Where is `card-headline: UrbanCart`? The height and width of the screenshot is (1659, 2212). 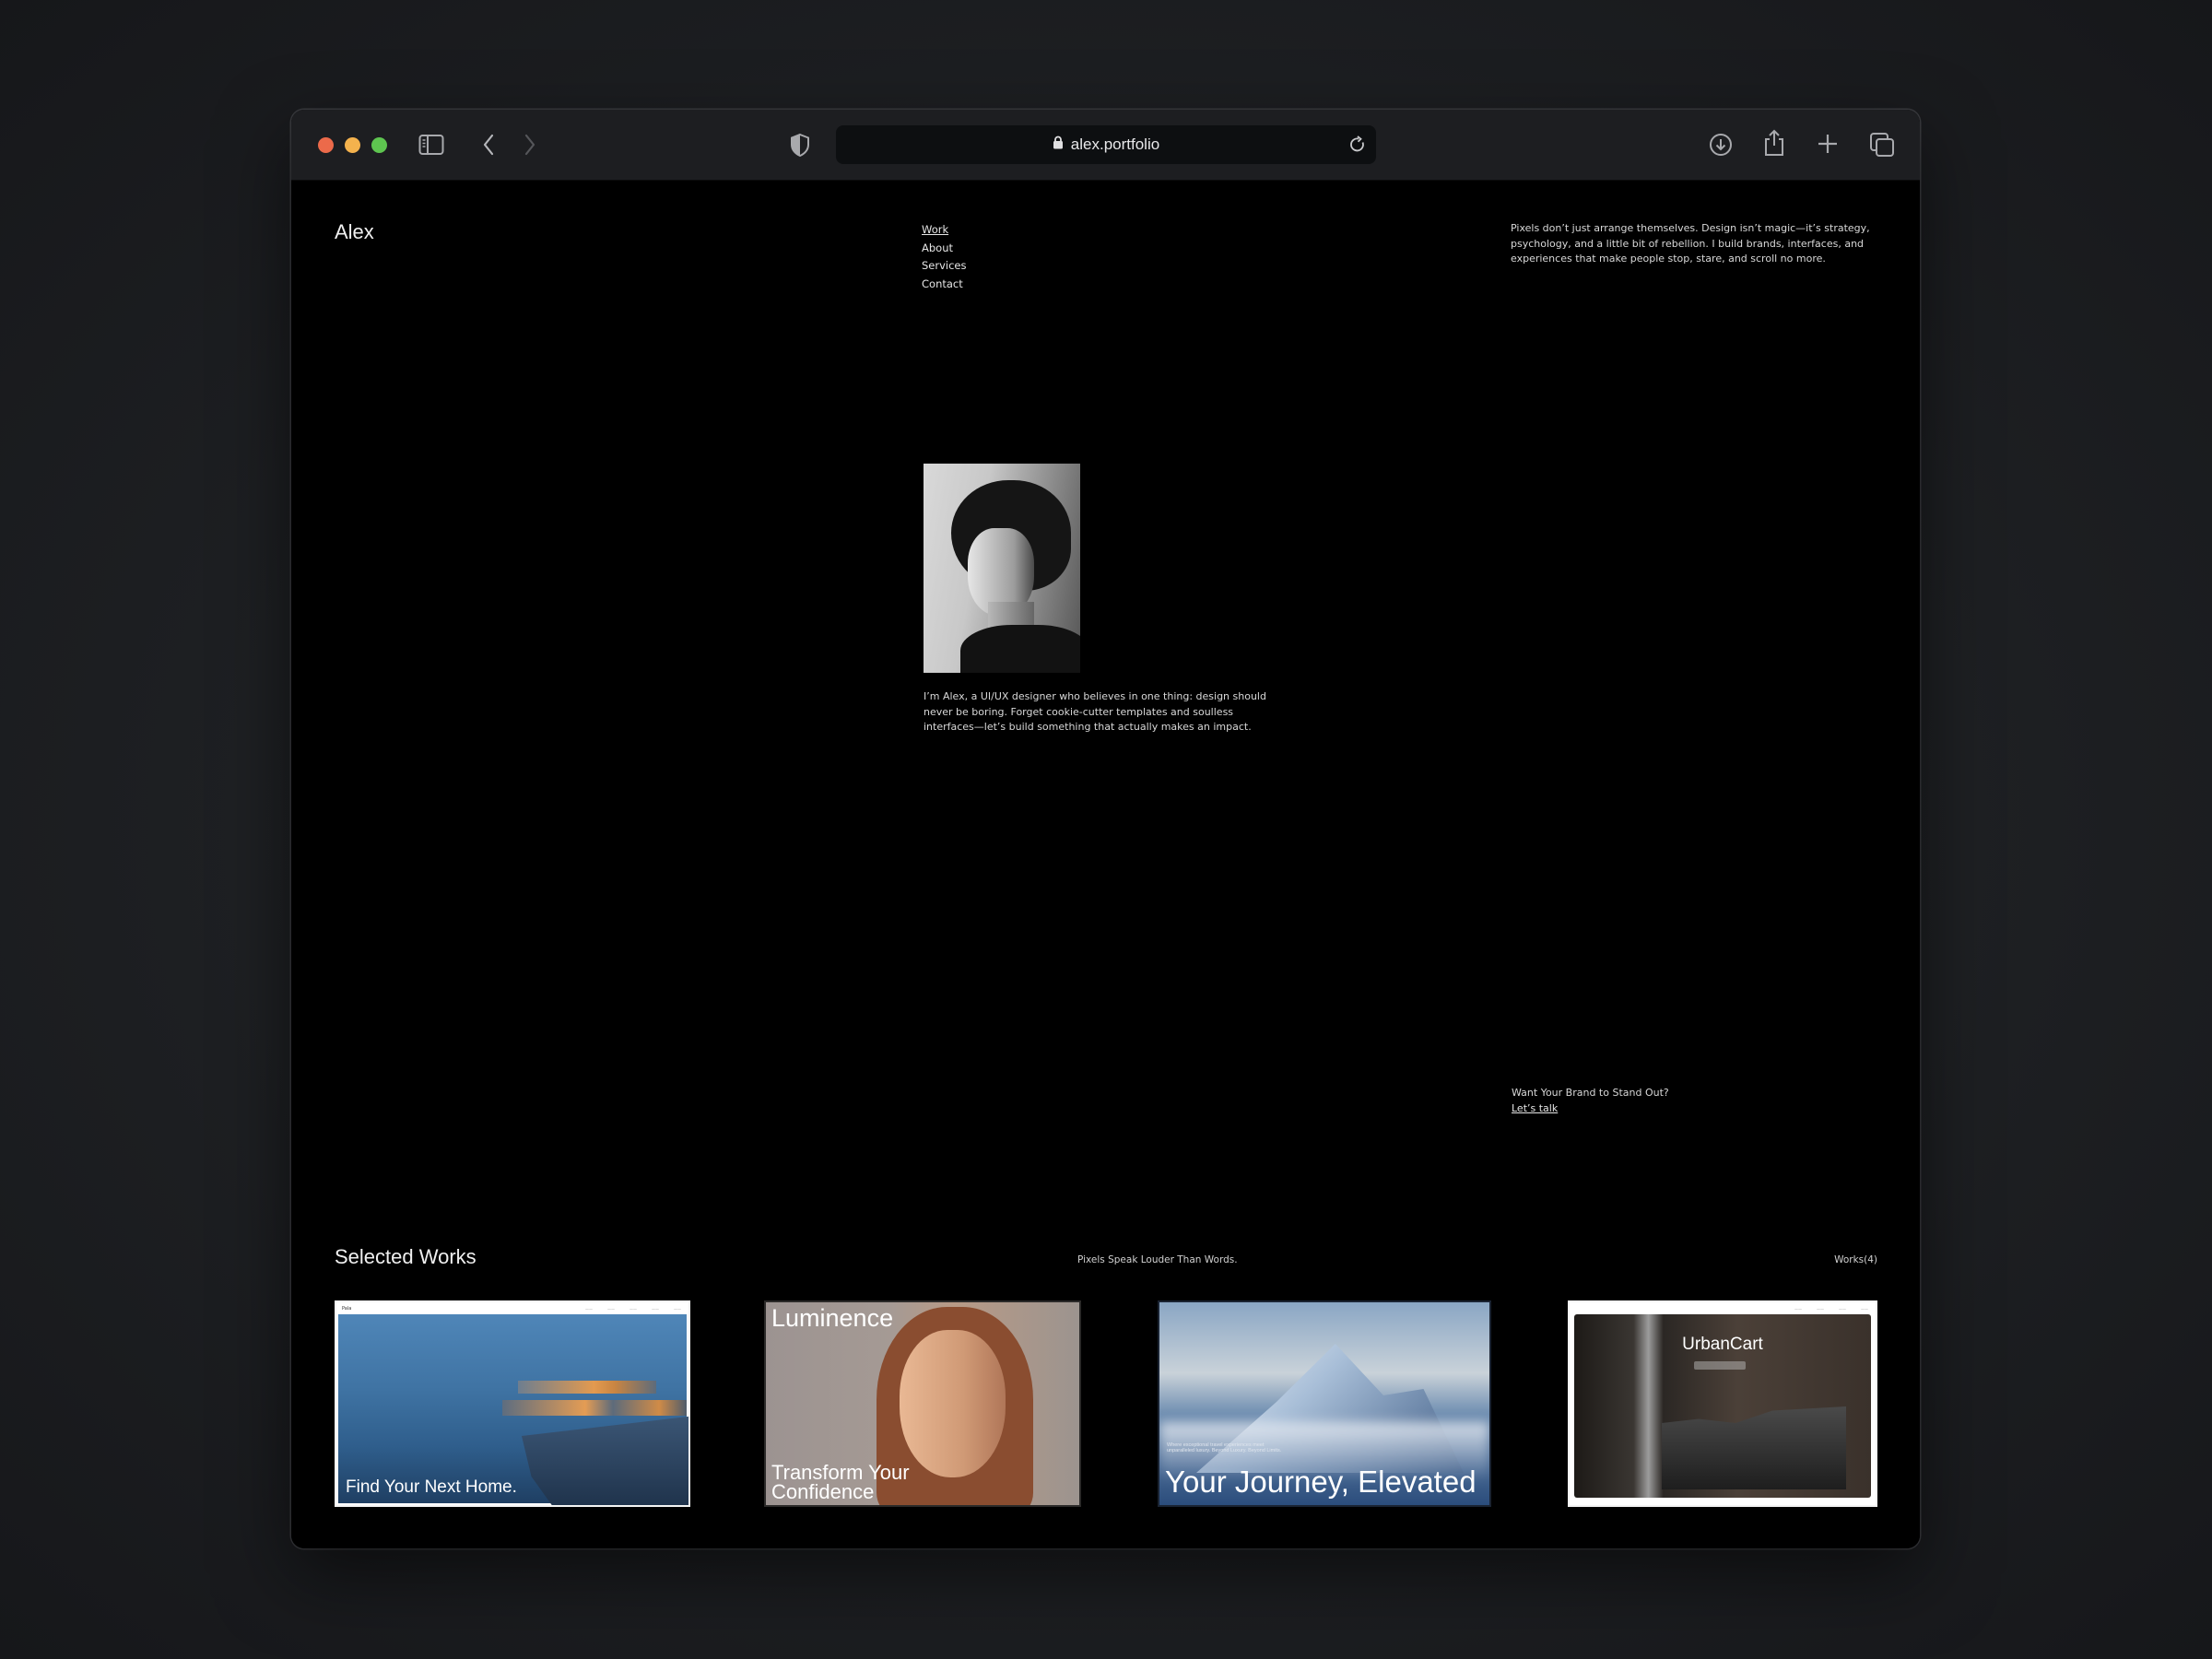
card-headline: UrbanCart is located at coordinates (1722, 1344).